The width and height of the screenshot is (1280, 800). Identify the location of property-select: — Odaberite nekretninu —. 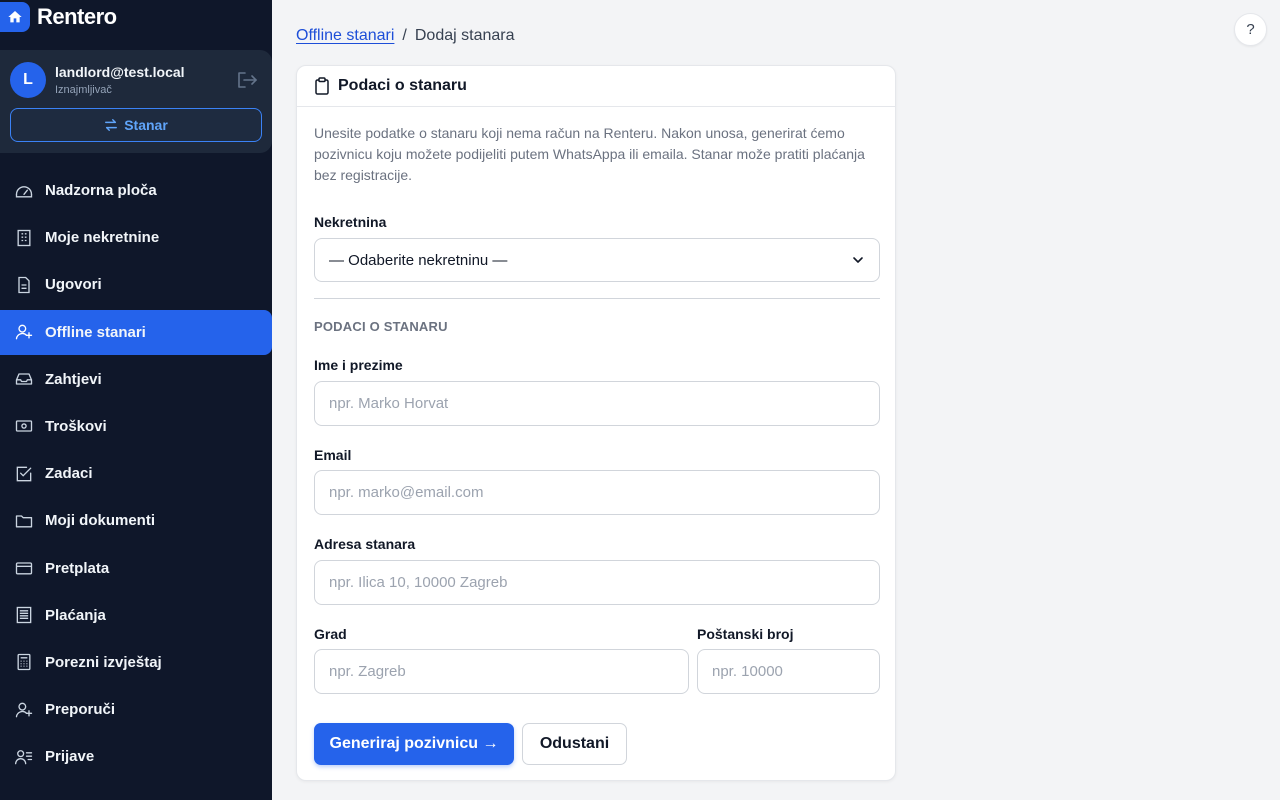
(597, 260).